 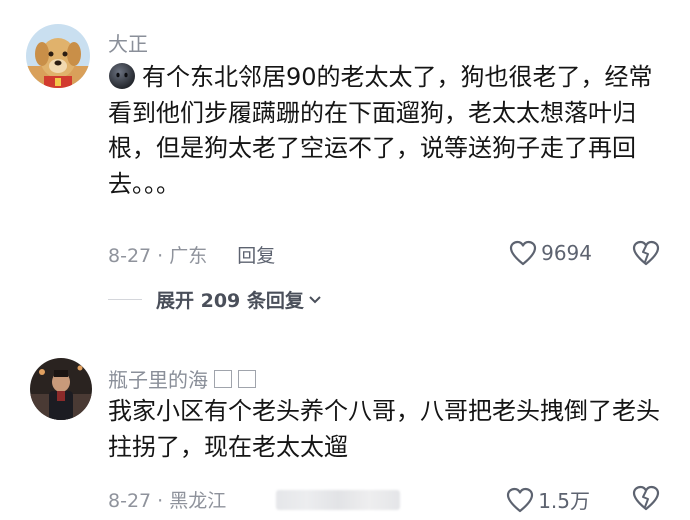 I want to click on blurred-reply-area, so click(x=338, y=500).